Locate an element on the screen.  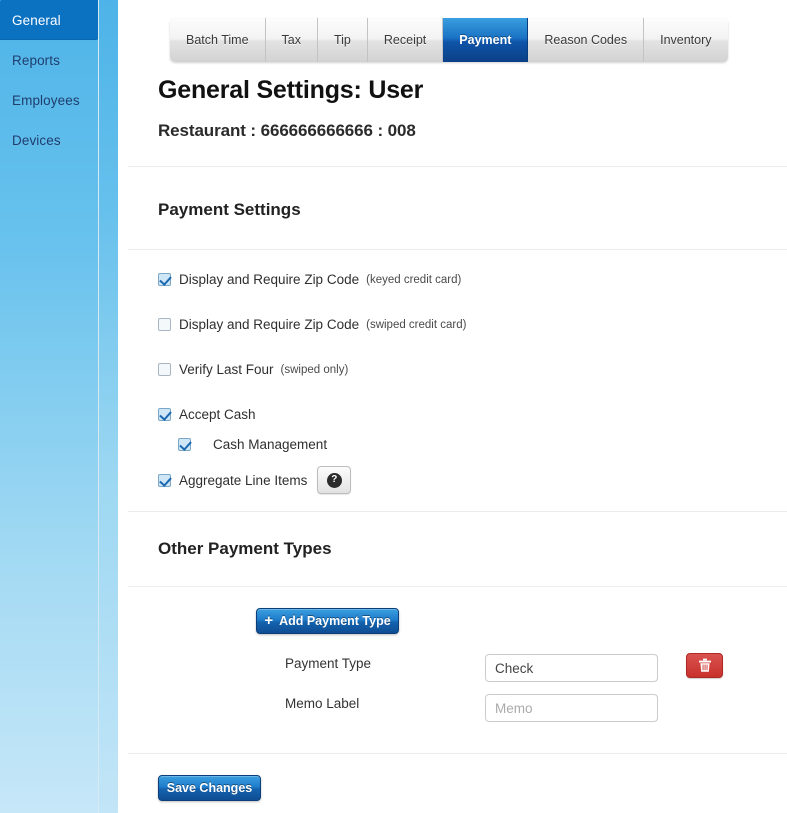
tab-label: Batch Time is located at coordinates (217, 40).